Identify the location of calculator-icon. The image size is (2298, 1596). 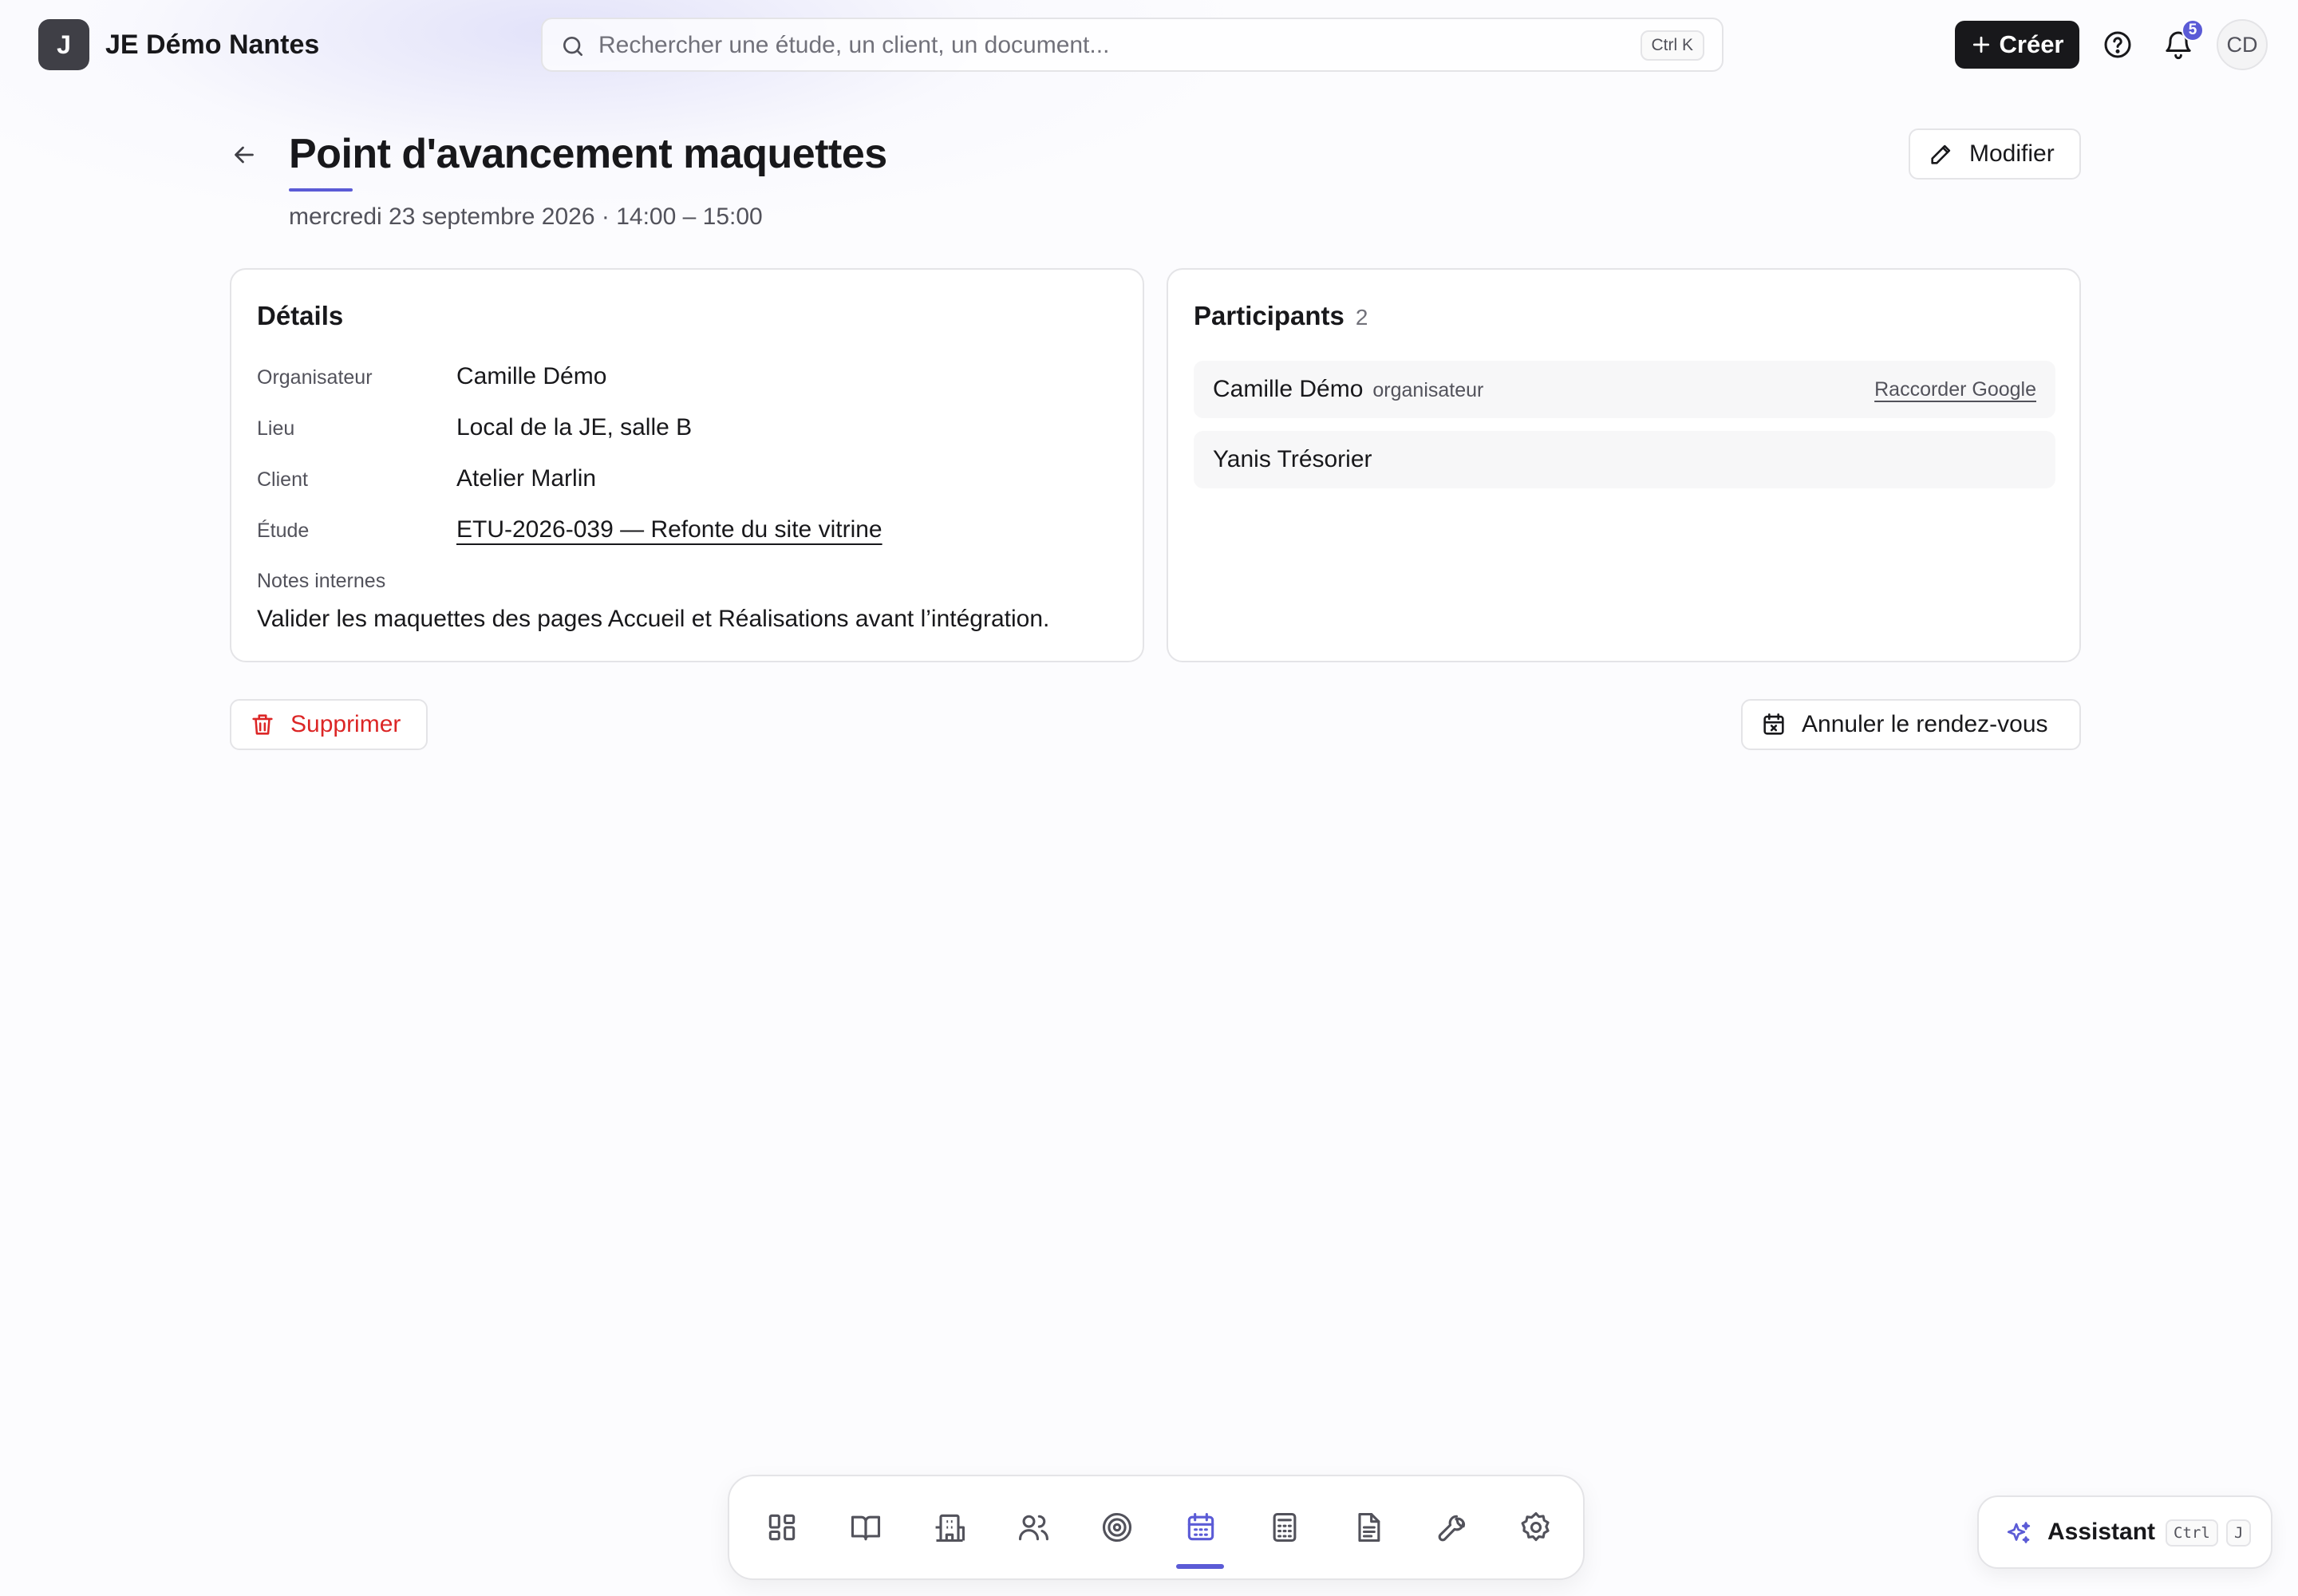
(1284, 1527).